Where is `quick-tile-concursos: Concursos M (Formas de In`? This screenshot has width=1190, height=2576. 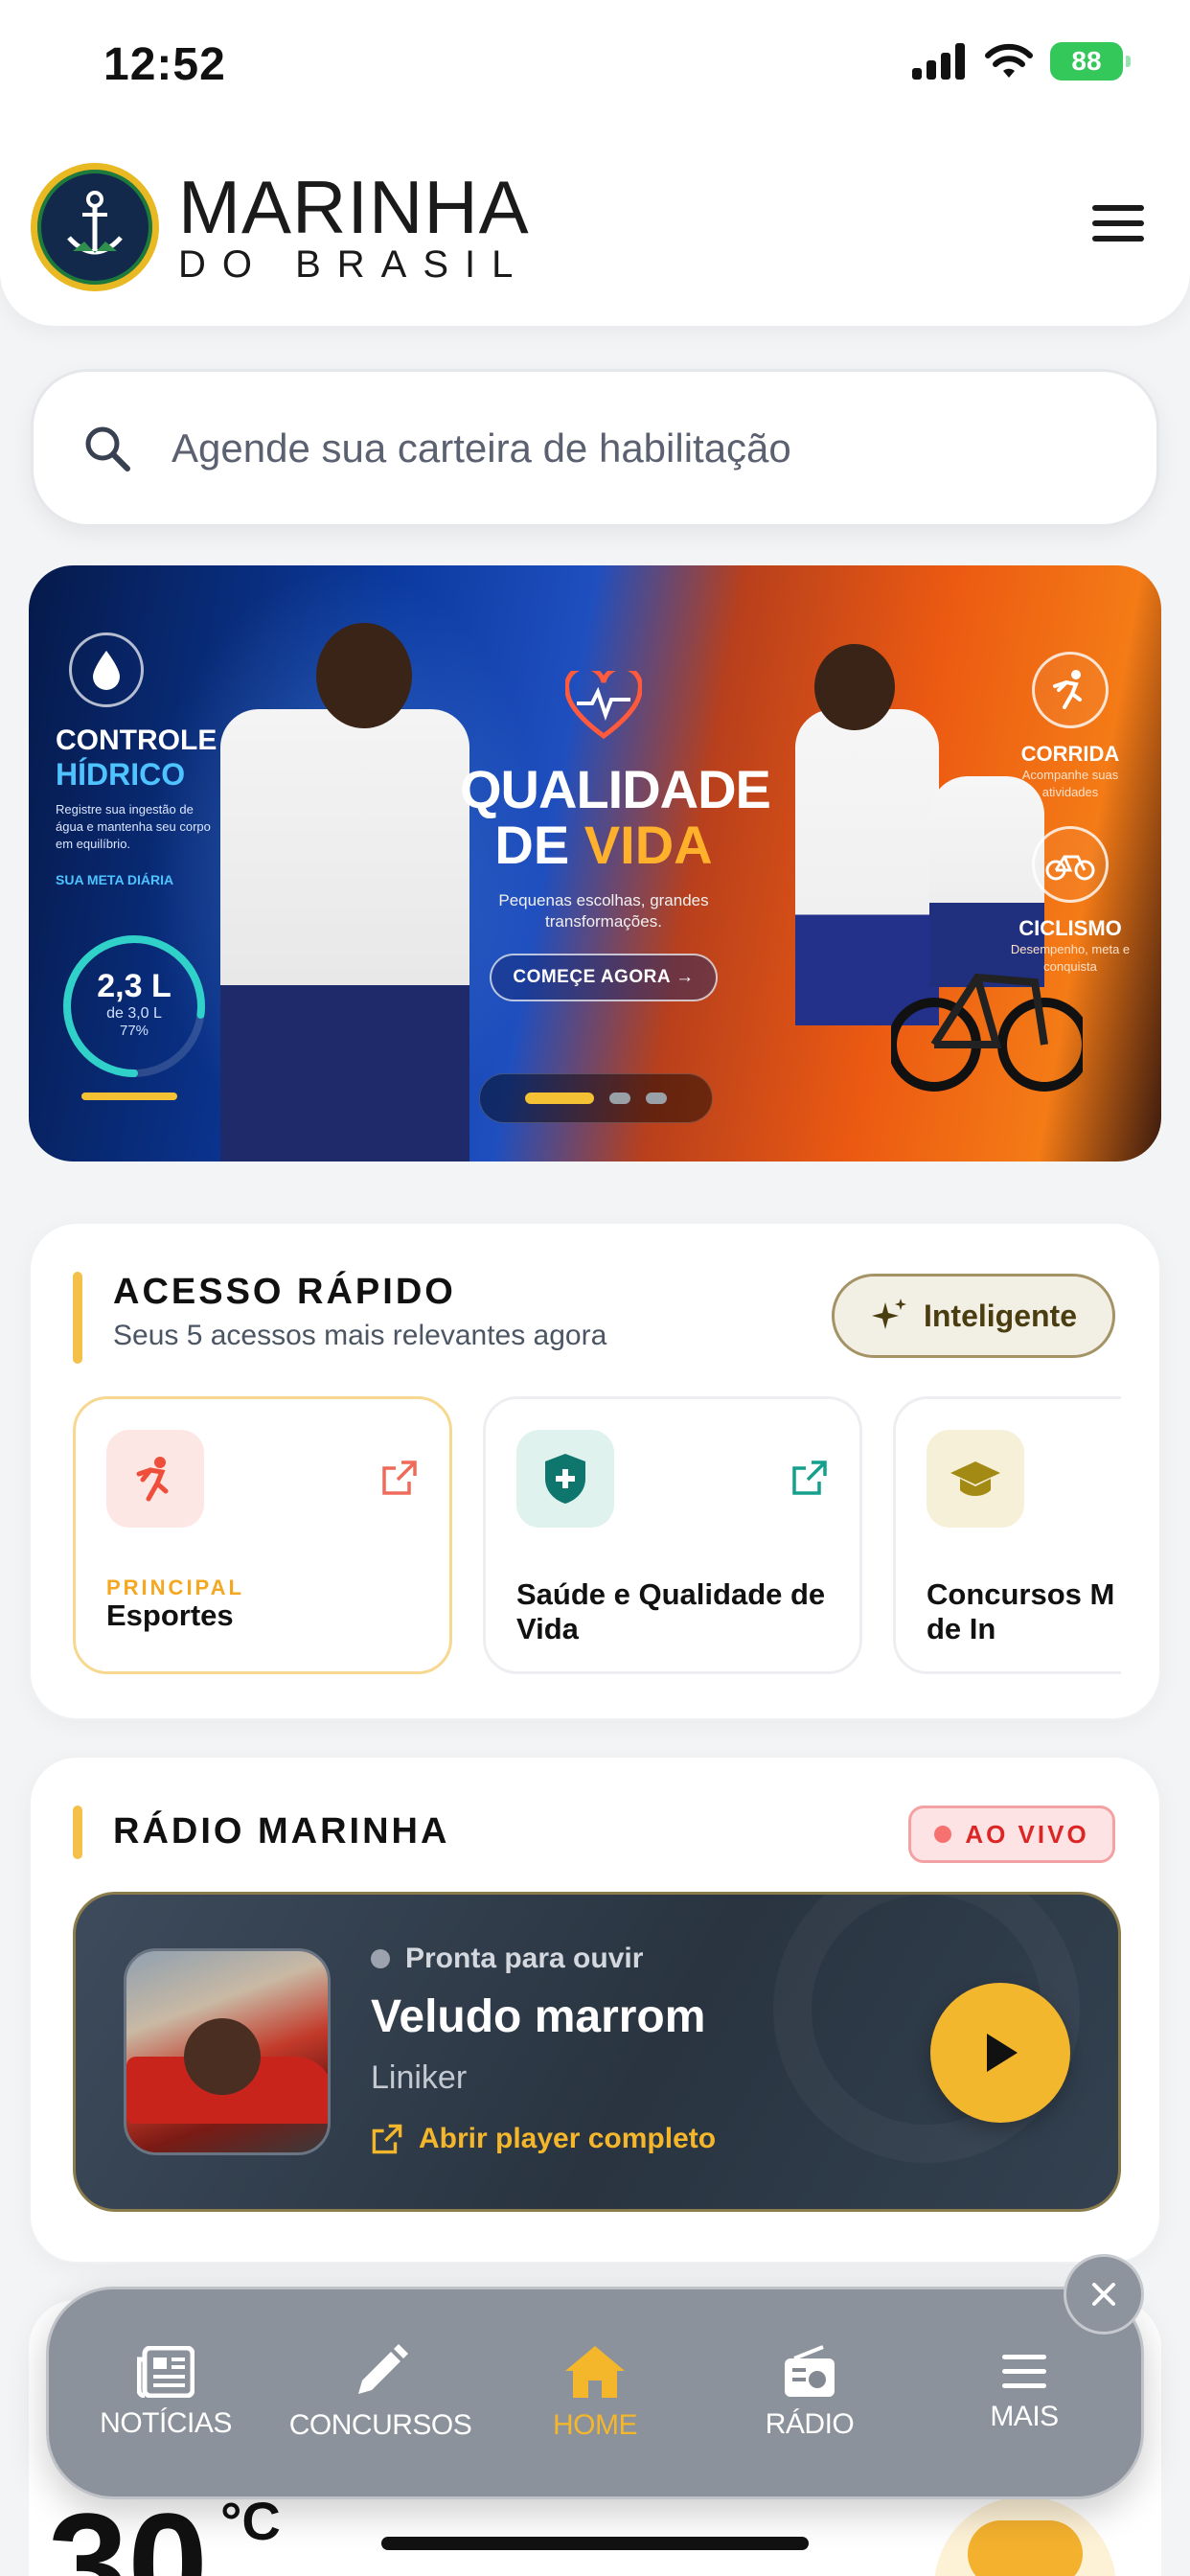
quick-tile-concursos: Concursos M (Formas de In is located at coordinates (1007, 1535).